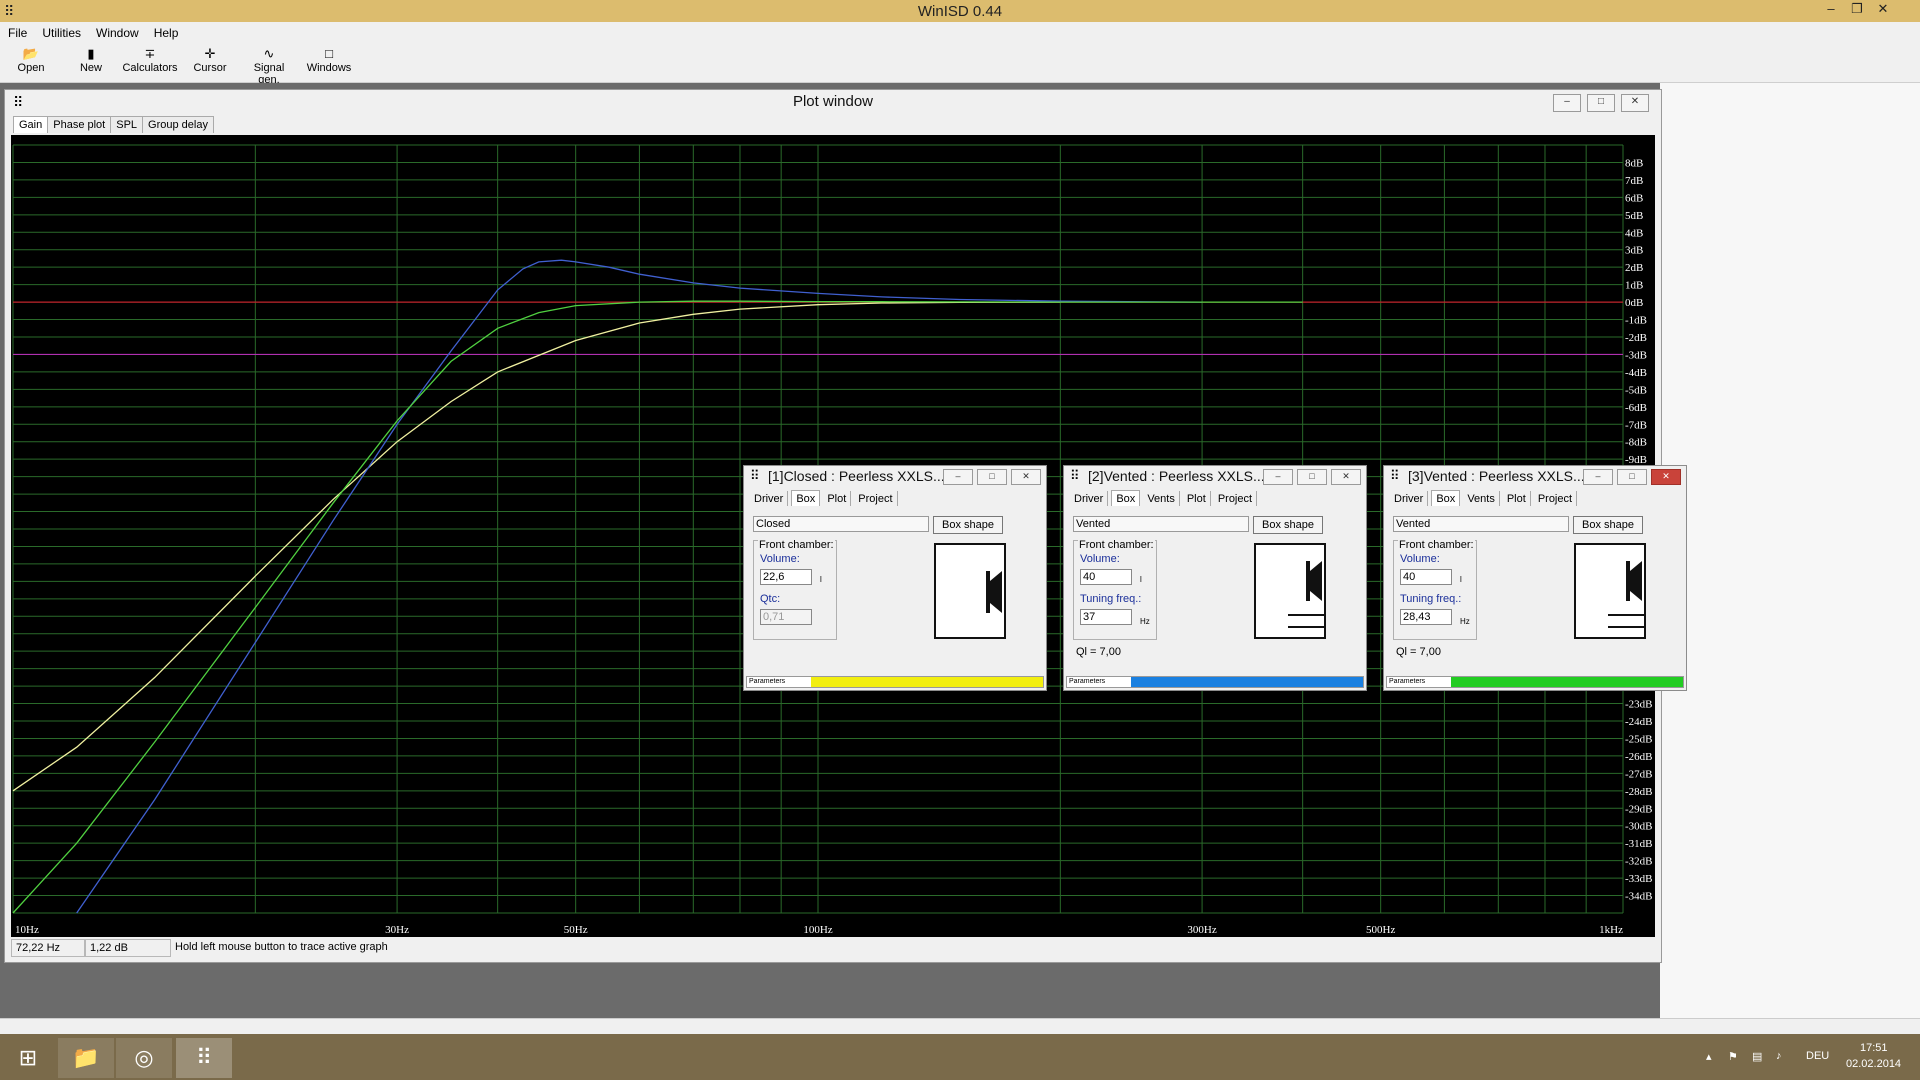 This screenshot has width=1920, height=1080. What do you see at coordinates (210, 68) in the screenshot?
I see `cursor-label: Cursor` at bounding box center [210, 68].